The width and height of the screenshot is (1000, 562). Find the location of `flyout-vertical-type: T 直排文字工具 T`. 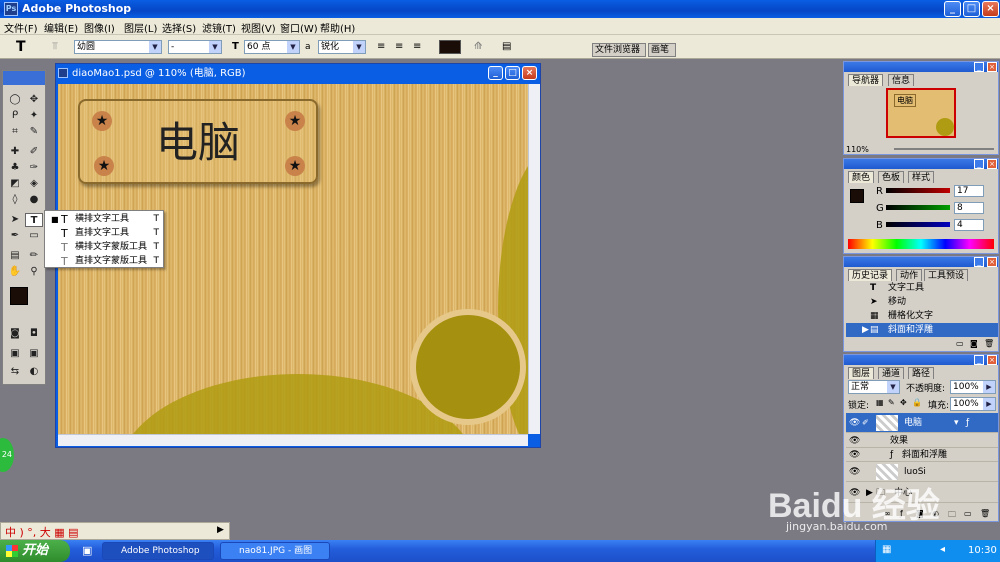

flyout-vertical-type: T 直排文字工具 T is located at coordinates (105, 233).